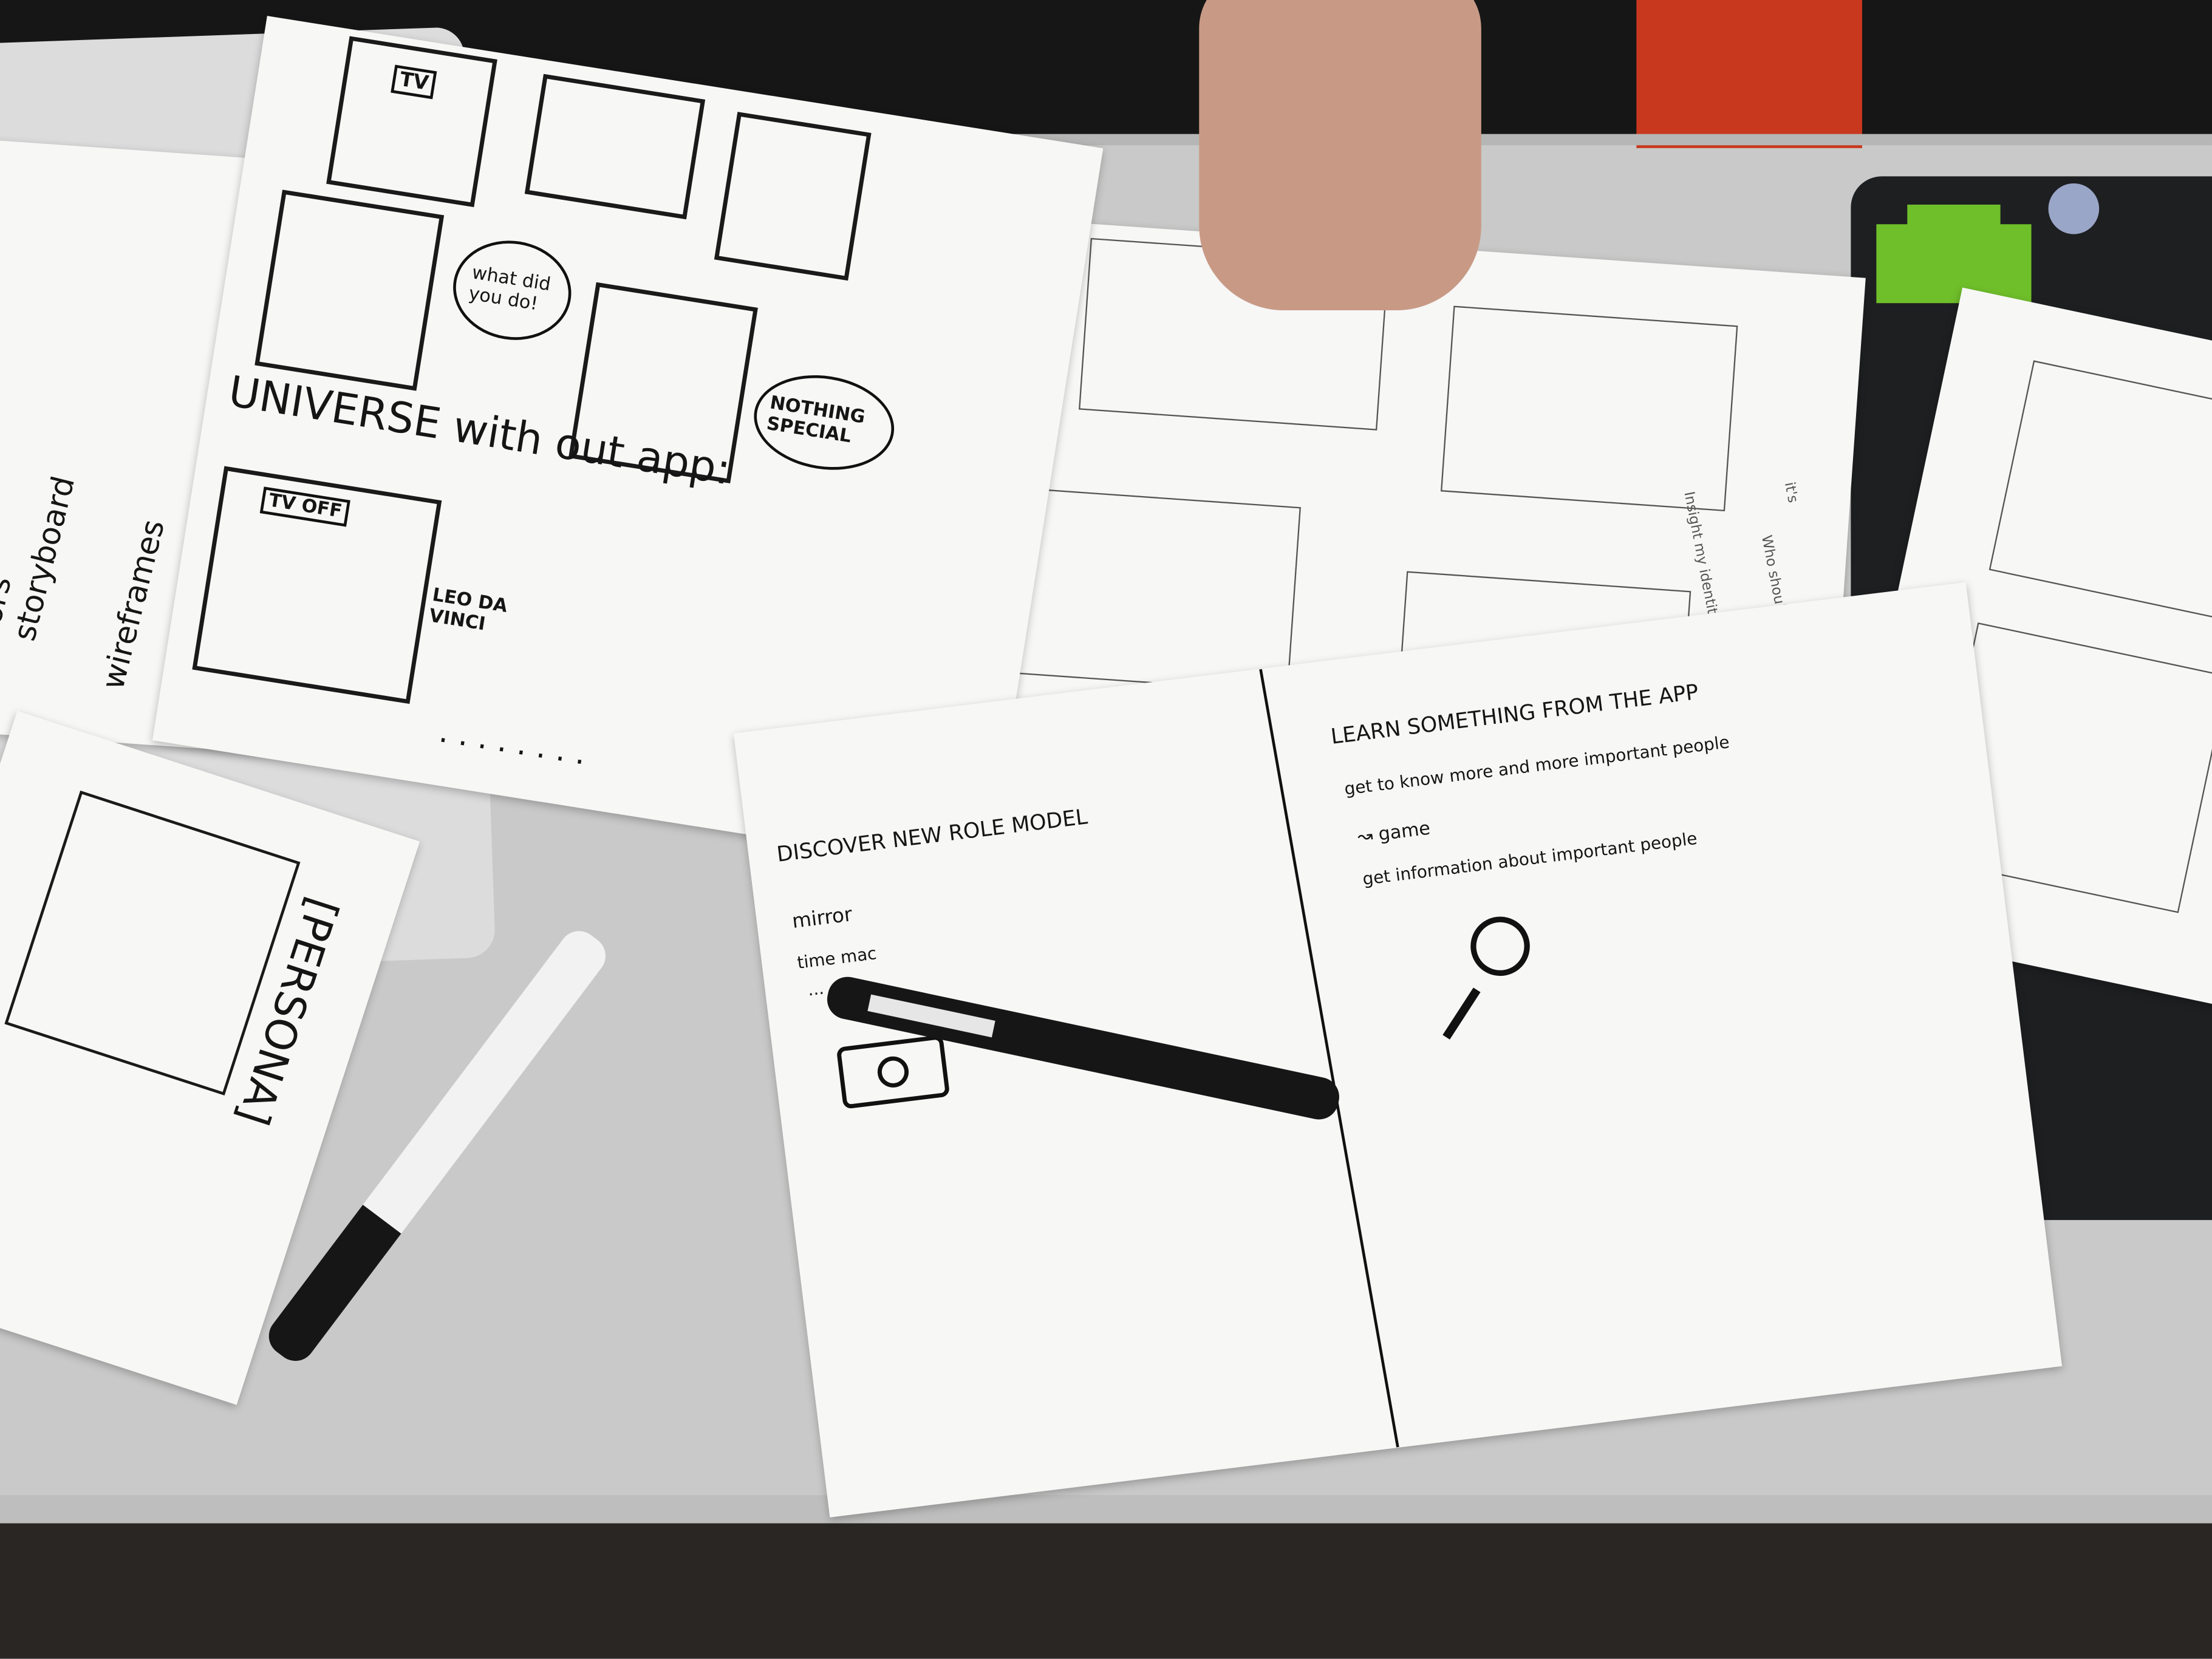  I want to click on camera-icon, so click(893, 1071).